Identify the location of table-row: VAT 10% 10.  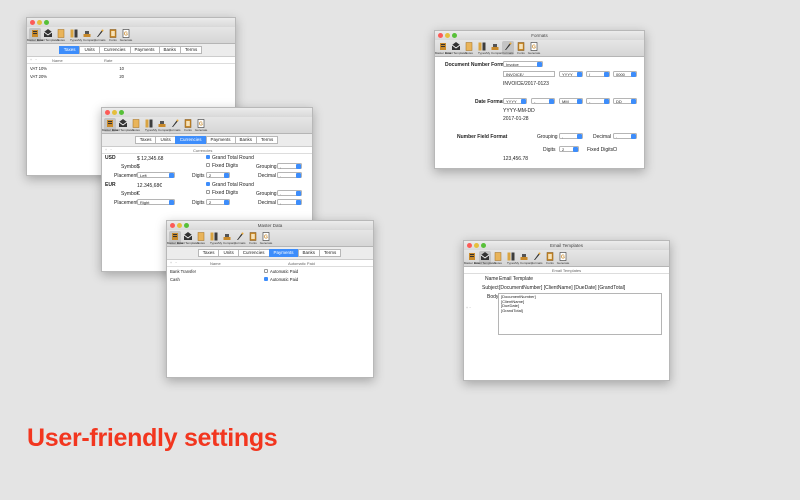
(131, 68).